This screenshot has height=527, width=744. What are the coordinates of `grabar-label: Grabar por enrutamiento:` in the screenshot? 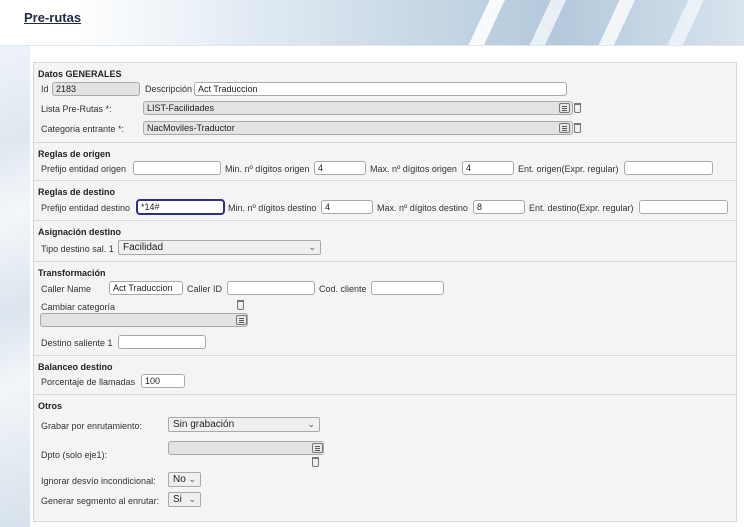 It's located at (92, 426).